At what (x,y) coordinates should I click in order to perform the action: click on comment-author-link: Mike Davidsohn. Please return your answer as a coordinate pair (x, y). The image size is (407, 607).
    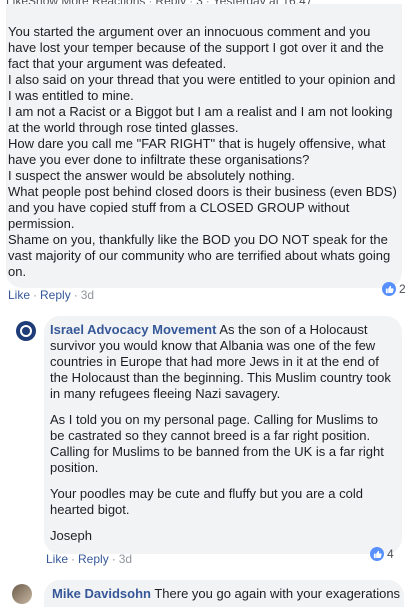
    Looking at the image, I should click on (101, 593).